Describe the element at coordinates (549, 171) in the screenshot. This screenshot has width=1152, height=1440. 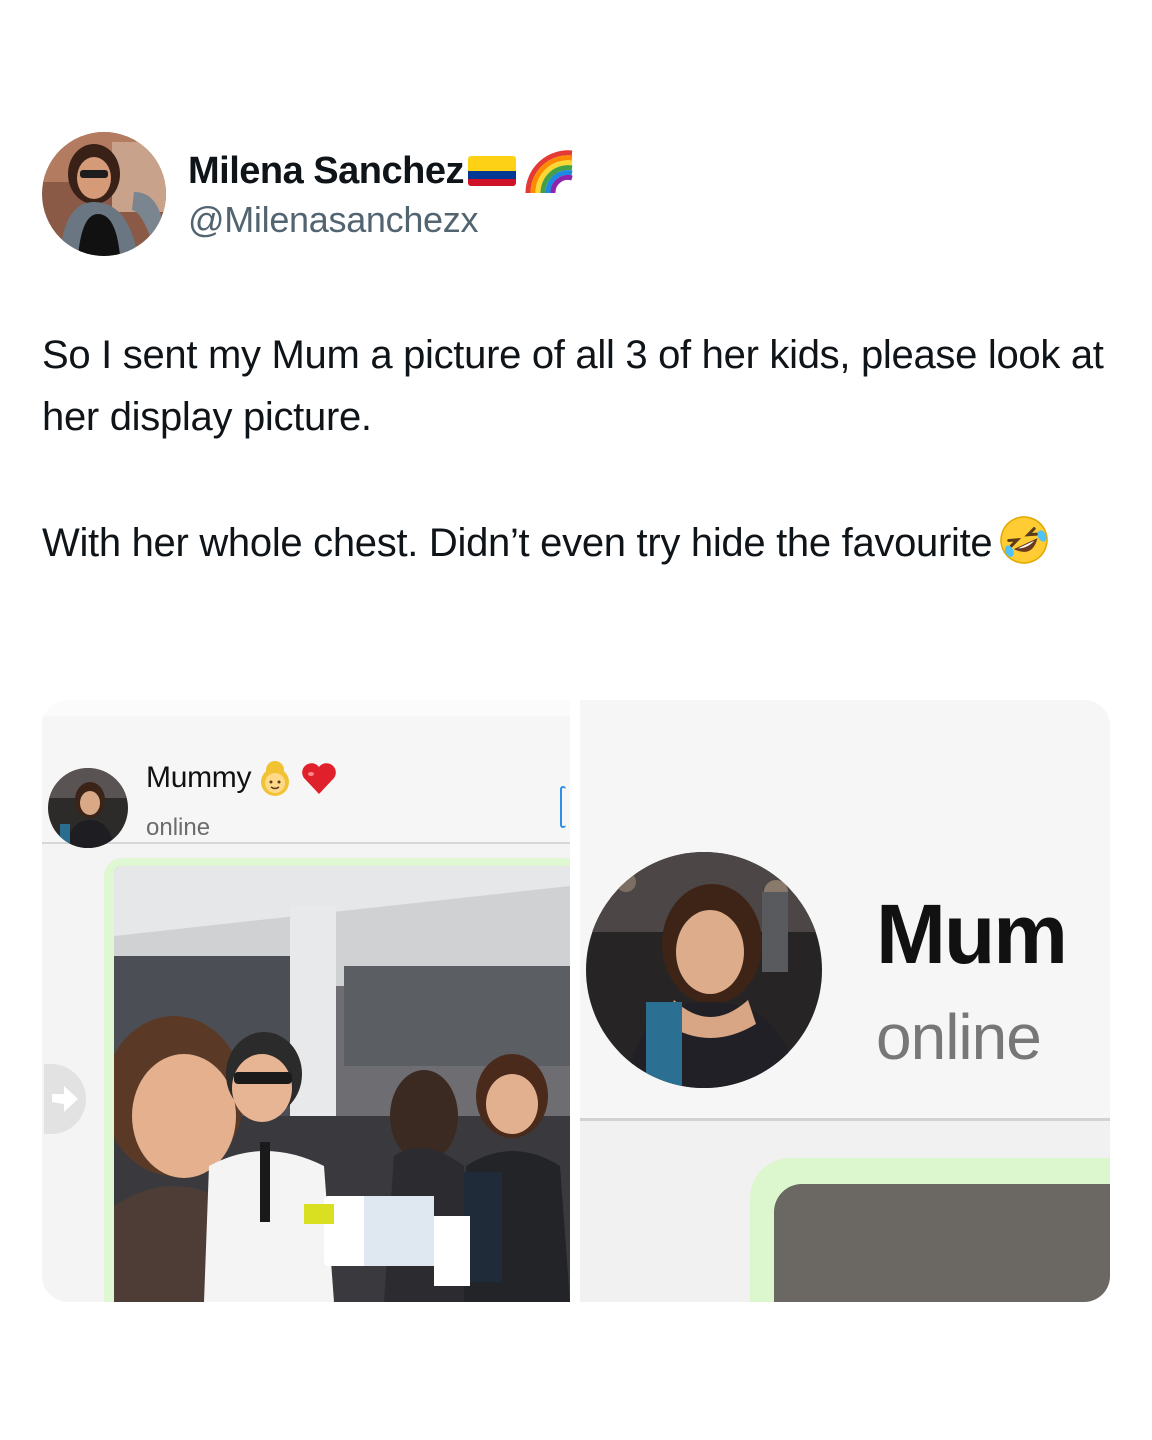
I see `rainbow-icon` at that location.